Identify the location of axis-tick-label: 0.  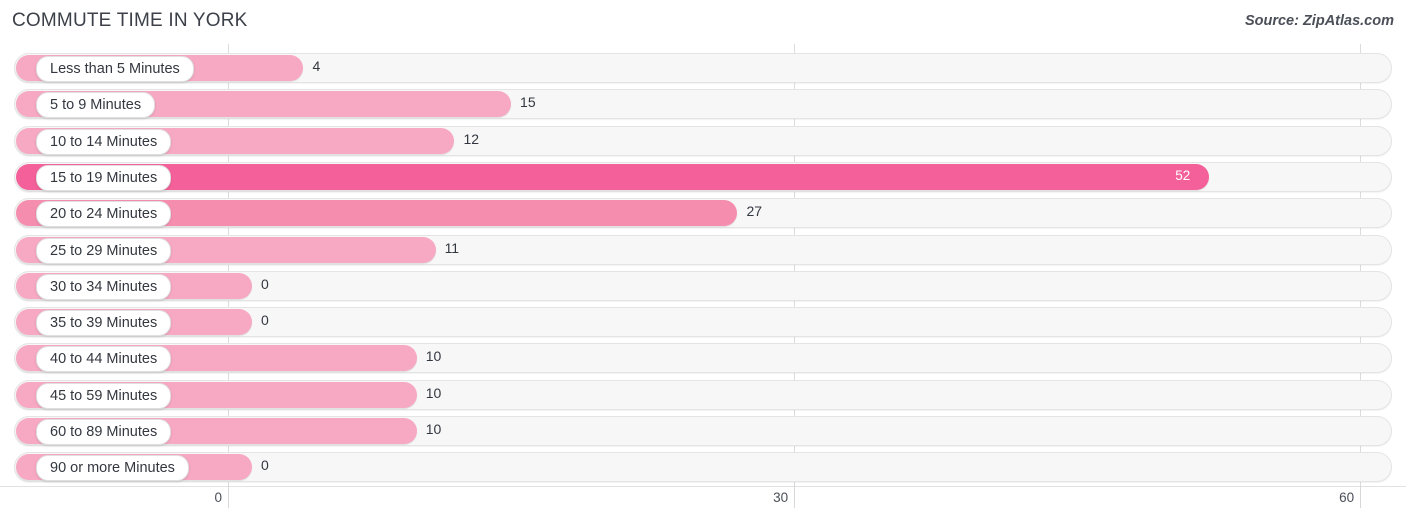
(218, 497).